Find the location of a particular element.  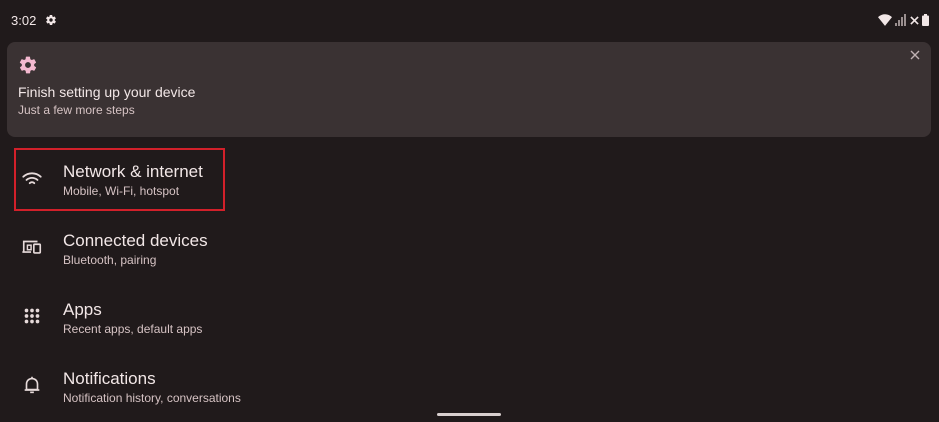

card-title: Finish setting up your device is located at coordinates (107, 92).